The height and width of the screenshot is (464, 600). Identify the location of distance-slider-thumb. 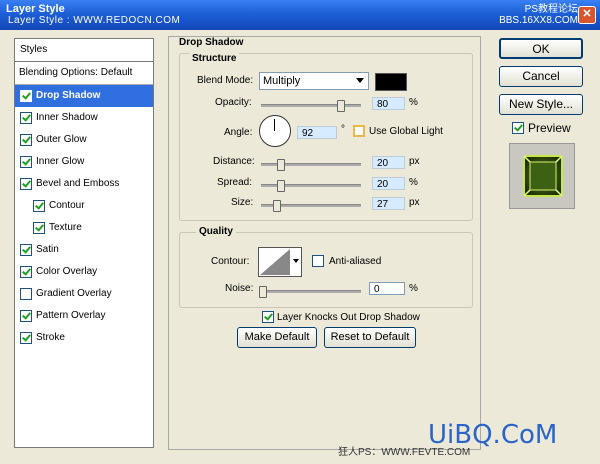
(281, 165).